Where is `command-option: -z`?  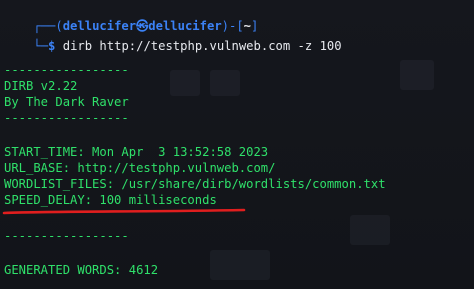
command-option: -z is located at coordinates (301, 46).